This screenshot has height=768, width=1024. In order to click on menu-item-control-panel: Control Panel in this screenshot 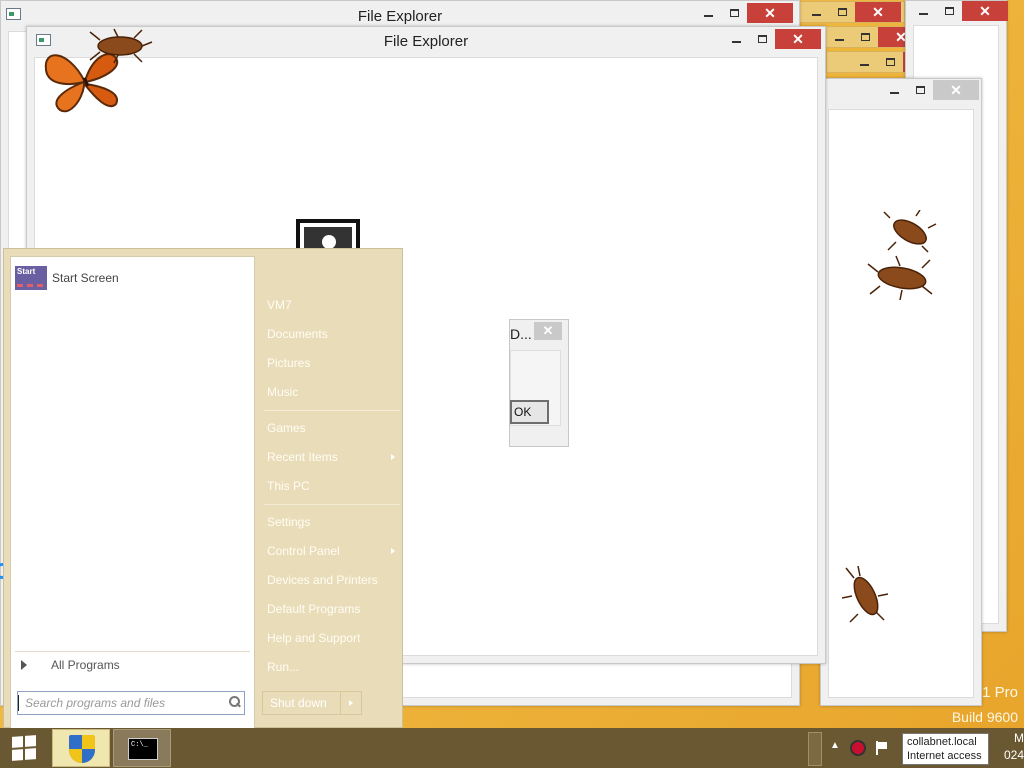, I will do `click(333, 551)`.